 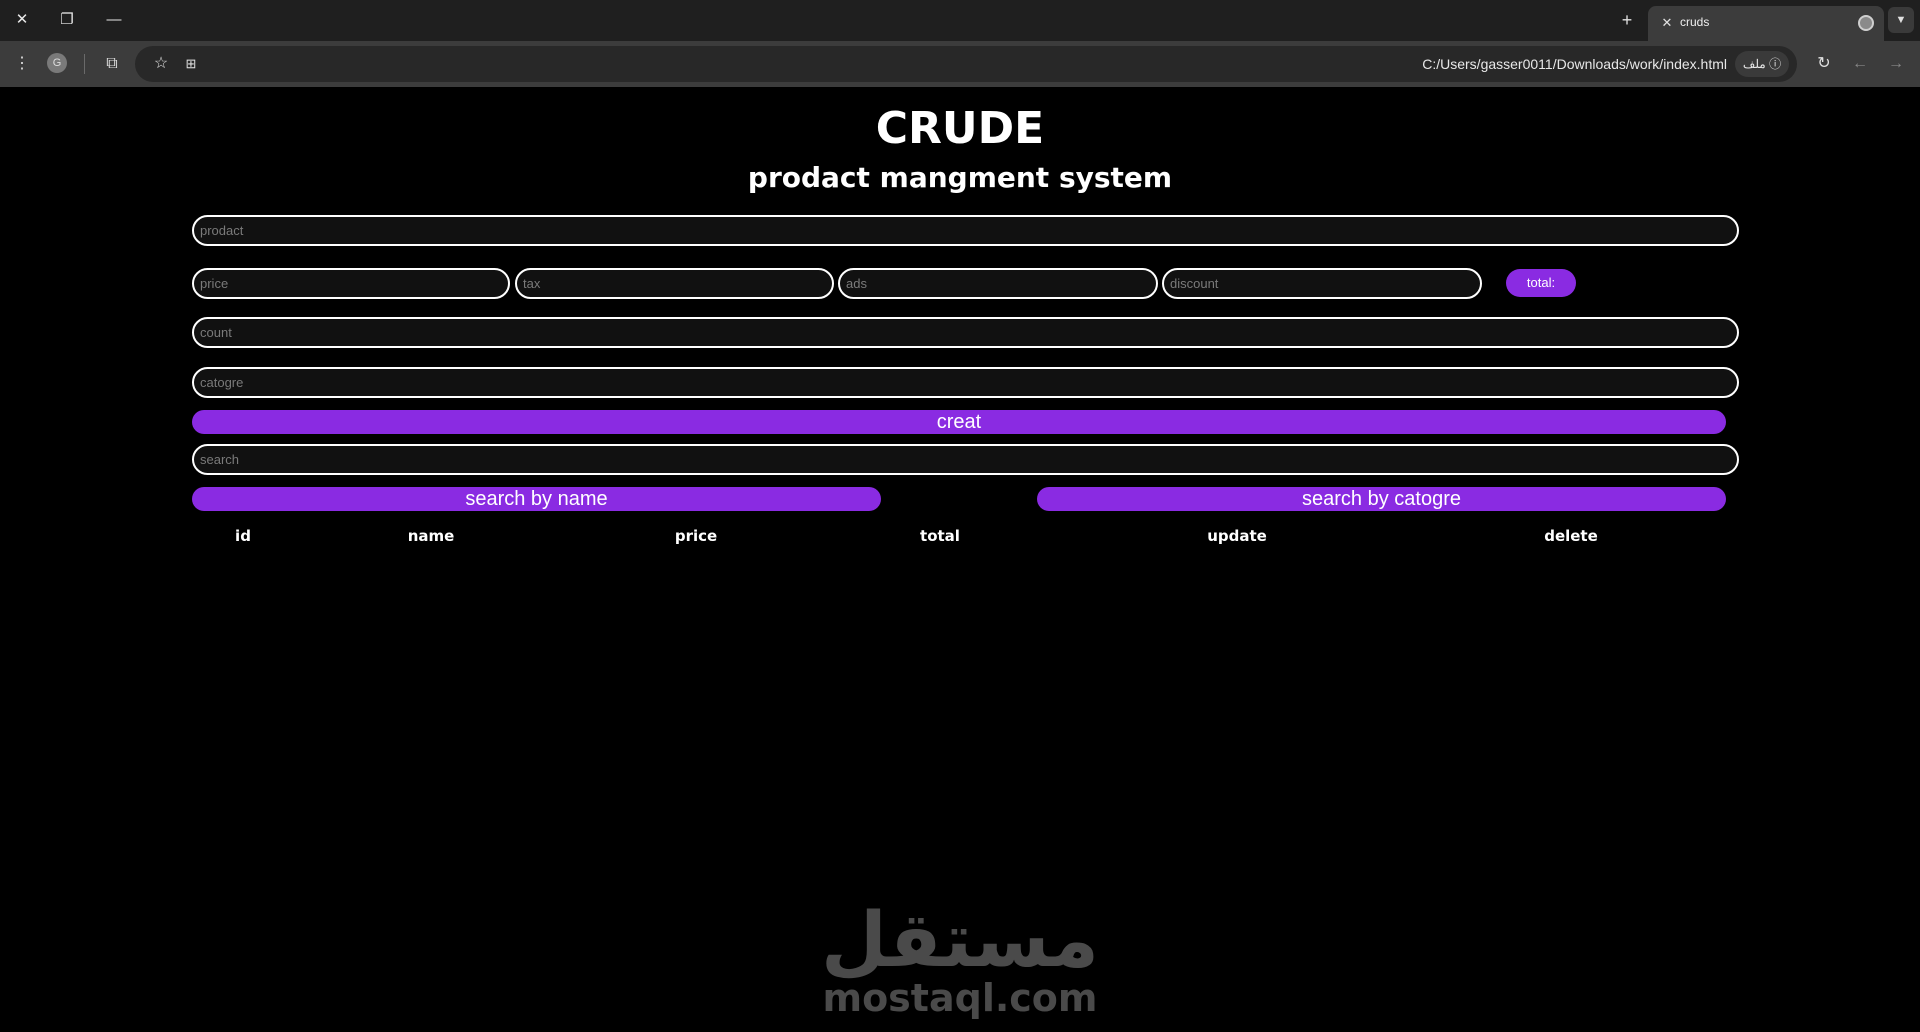 What do you see at coordinates (1571, 536) in the screenshot?
I see `table-header-delete: delete` at bounding box center [1571, 536].